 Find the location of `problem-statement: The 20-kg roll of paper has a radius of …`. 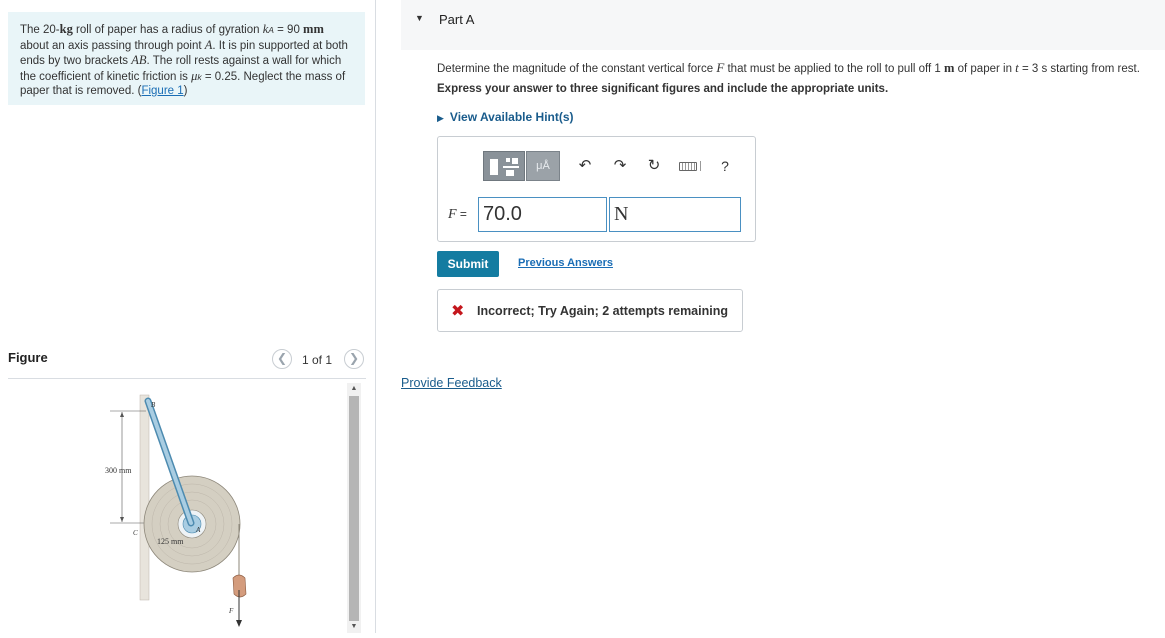

problem-statement: The 20-kg roll of paper has a radius of … is located at coordinates (186, 58).